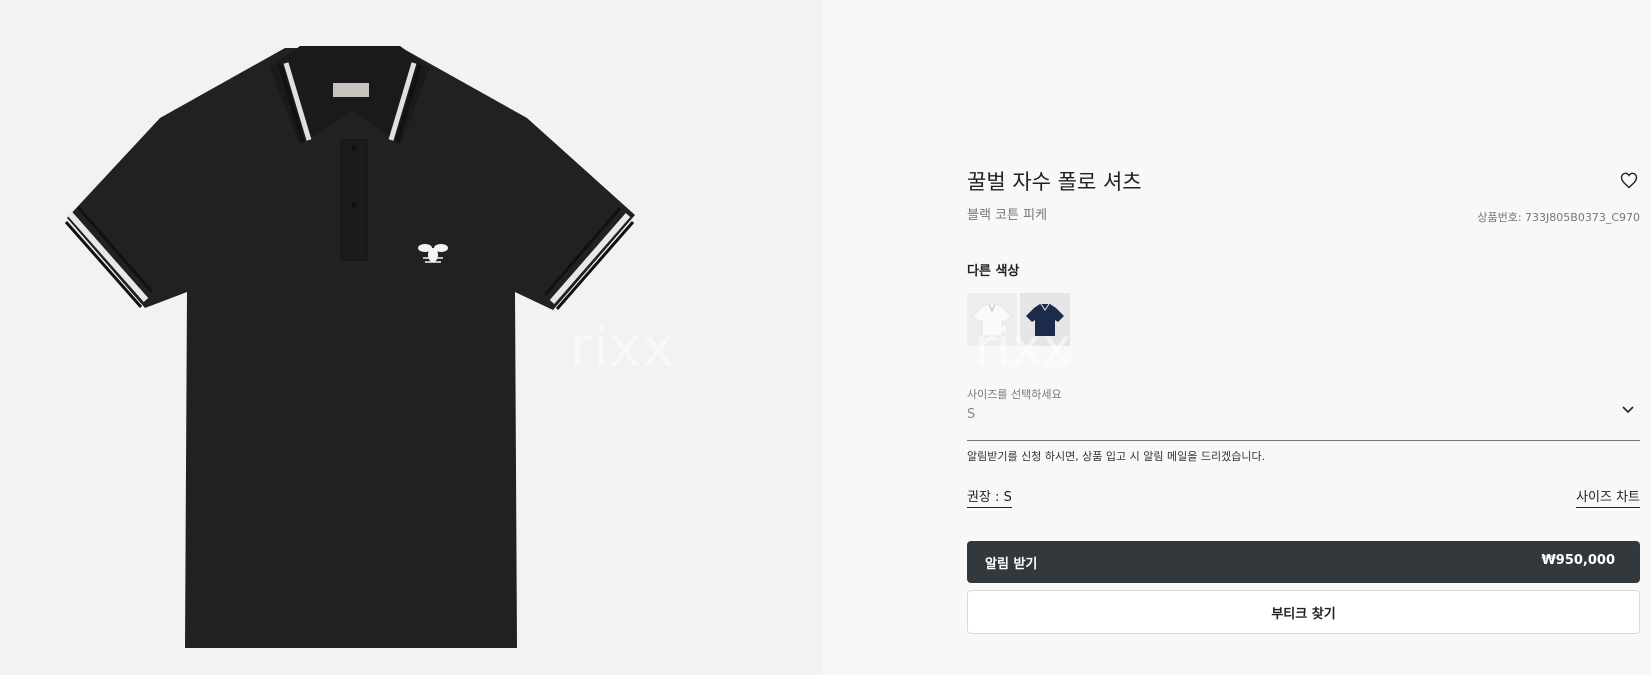 The image size is (1651, 675). Describe the element at coordinates (1014, 394) in the screenshot. I see `size-select-label: 사이즈를 선택하세요` at that location.